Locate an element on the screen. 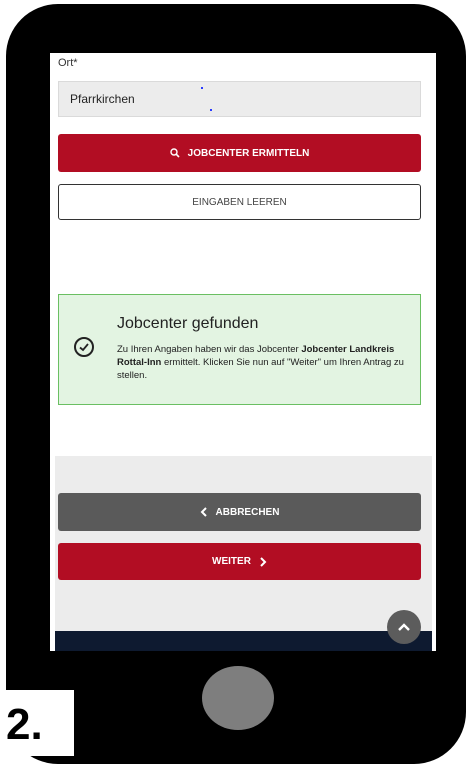  find-jobcenter-button: JOBCENTER ERMITTELN is located at coordinates (239, 153).